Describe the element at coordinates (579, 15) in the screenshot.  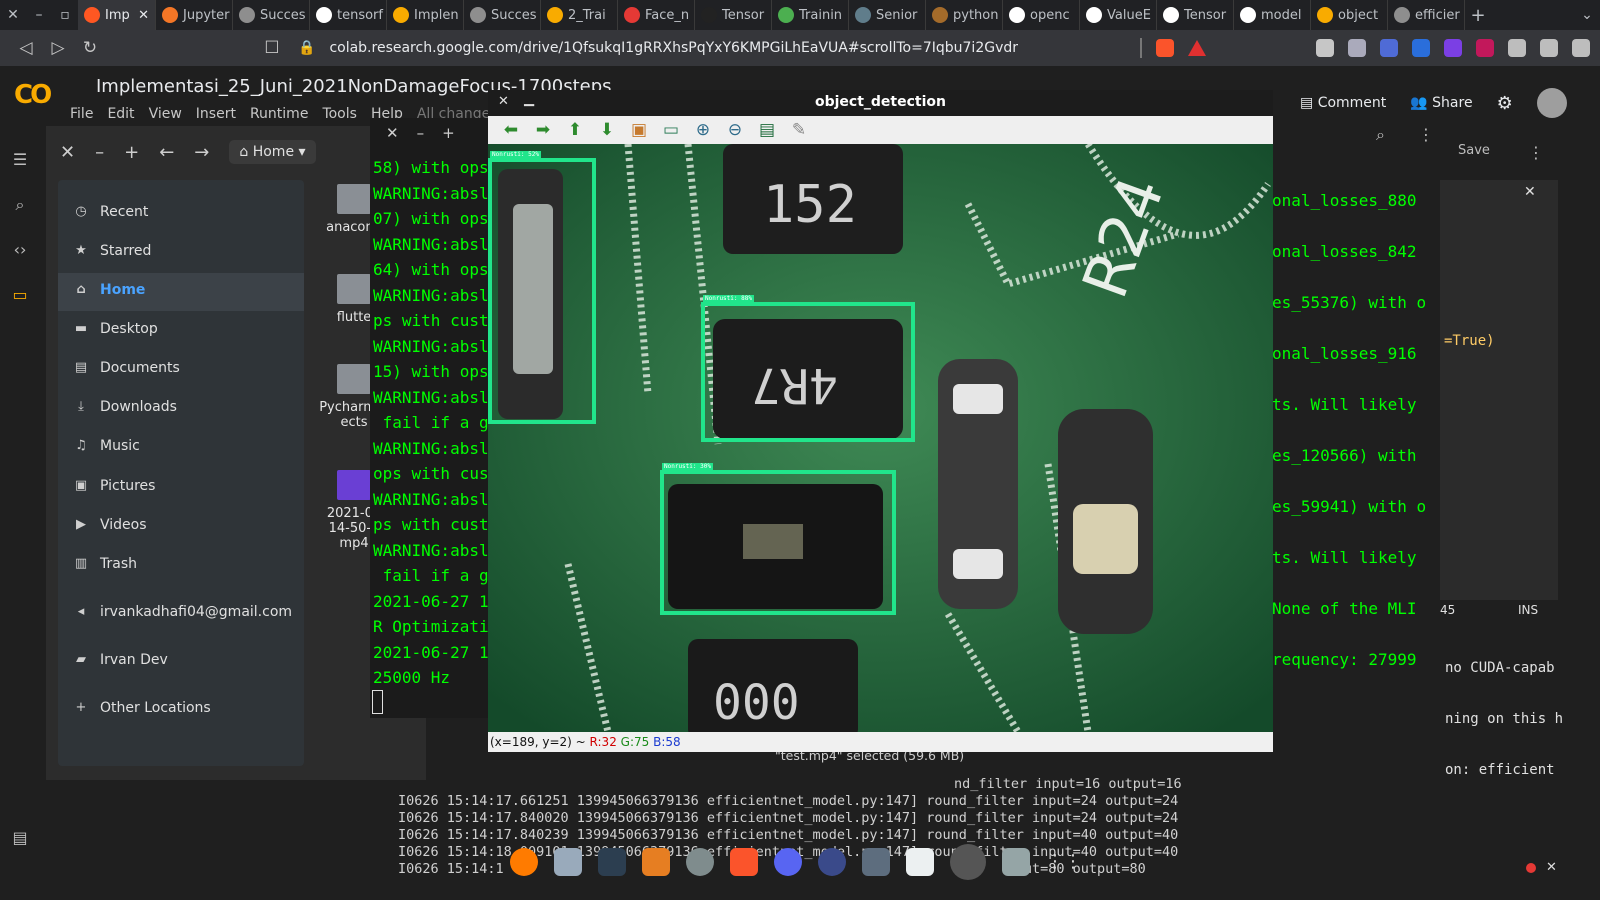
I see `browser-tab: 2_Trai` at that location.